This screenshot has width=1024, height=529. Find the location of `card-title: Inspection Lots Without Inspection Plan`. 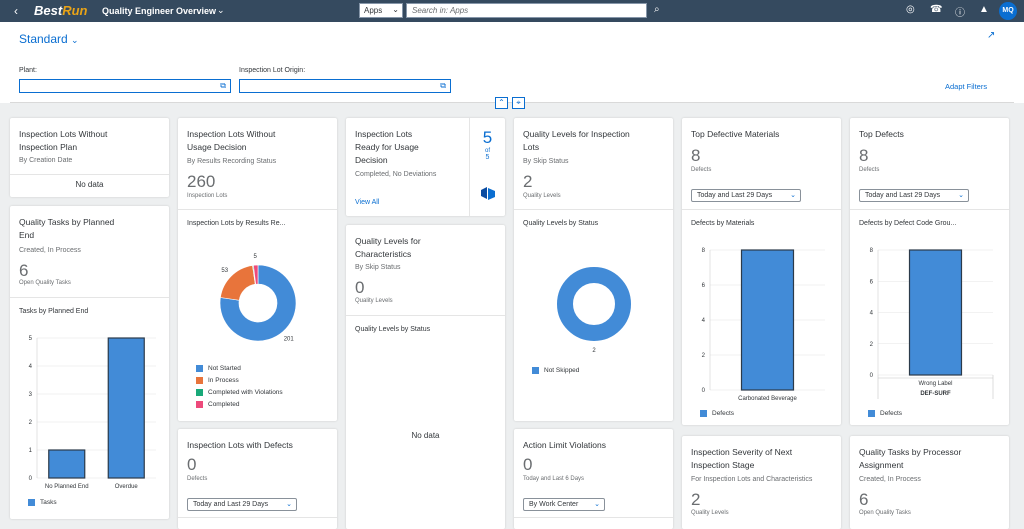

card-title: Inspection Lots Without Inspection Plan is located at coordinates (63, 140).